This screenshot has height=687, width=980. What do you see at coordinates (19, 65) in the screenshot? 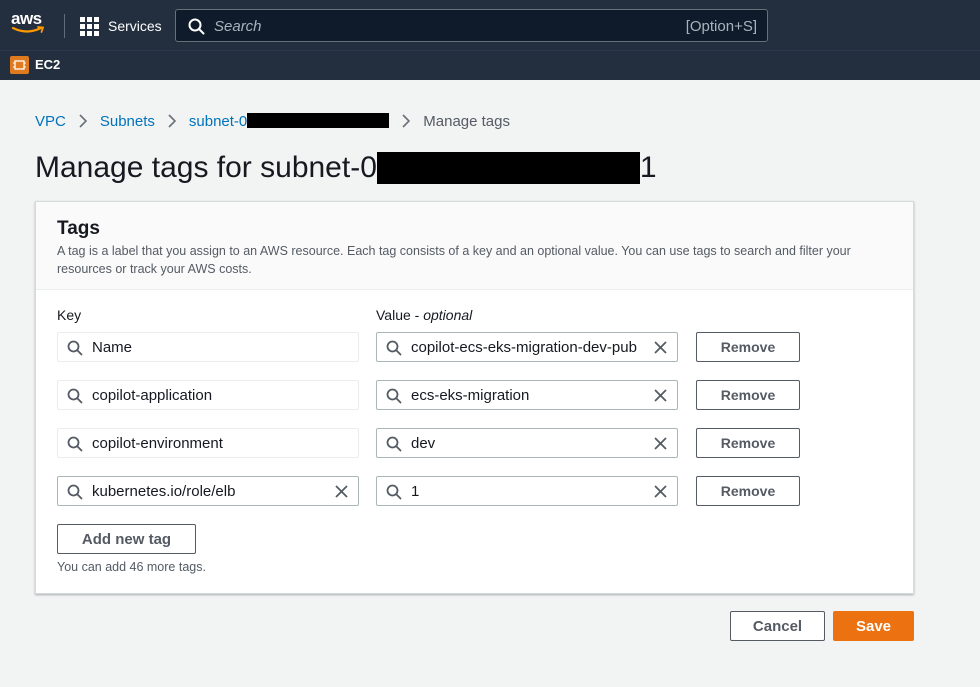
I see `ec2-service-icon` at bounding box center [19, 65].